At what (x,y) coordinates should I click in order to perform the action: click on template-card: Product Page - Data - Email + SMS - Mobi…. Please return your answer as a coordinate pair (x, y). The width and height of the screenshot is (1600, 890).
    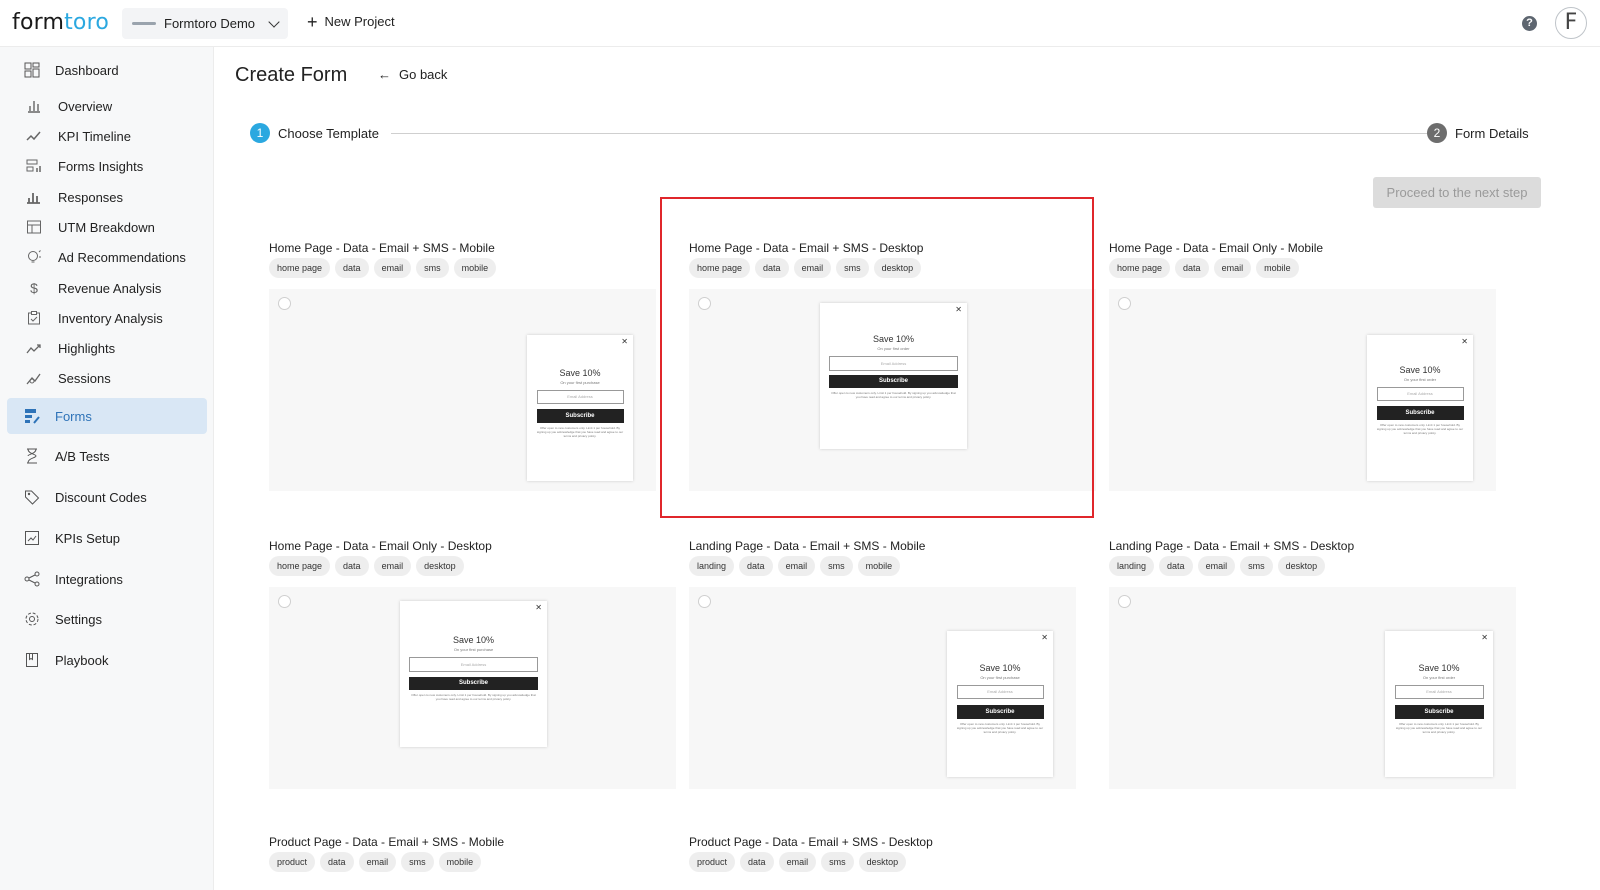
    Looking at the image, I should click on (386, 853).